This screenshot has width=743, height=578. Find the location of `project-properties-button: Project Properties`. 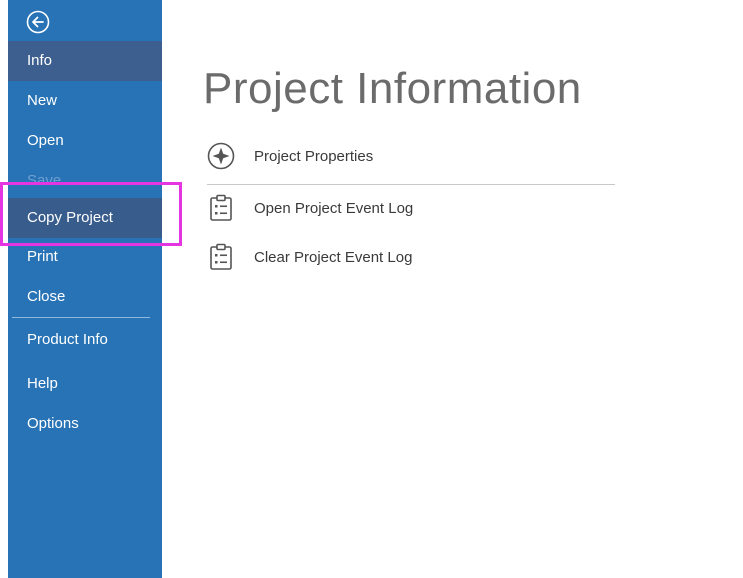

project-properties-button: Project Properties is located at coordinates (416, 157).